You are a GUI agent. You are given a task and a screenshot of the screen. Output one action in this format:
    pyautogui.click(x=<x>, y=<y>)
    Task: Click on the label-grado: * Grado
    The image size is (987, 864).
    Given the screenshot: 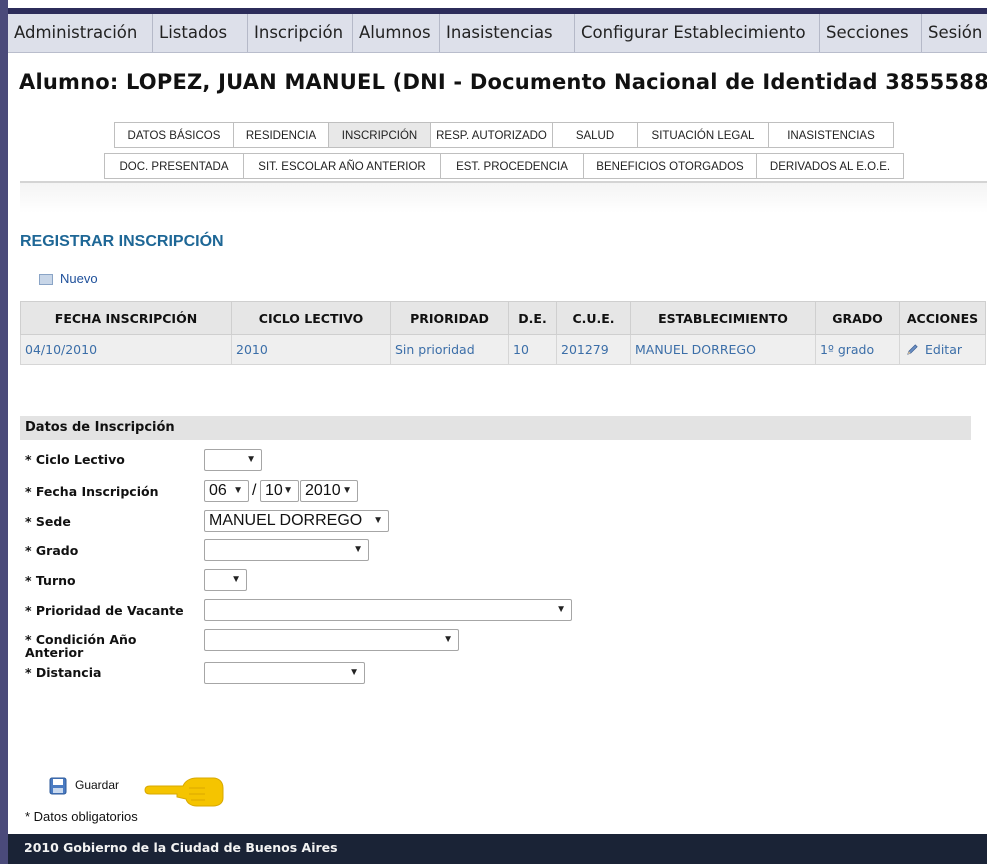 What is the action you would take?
    pyautogui.click(x=52, y=550)
    